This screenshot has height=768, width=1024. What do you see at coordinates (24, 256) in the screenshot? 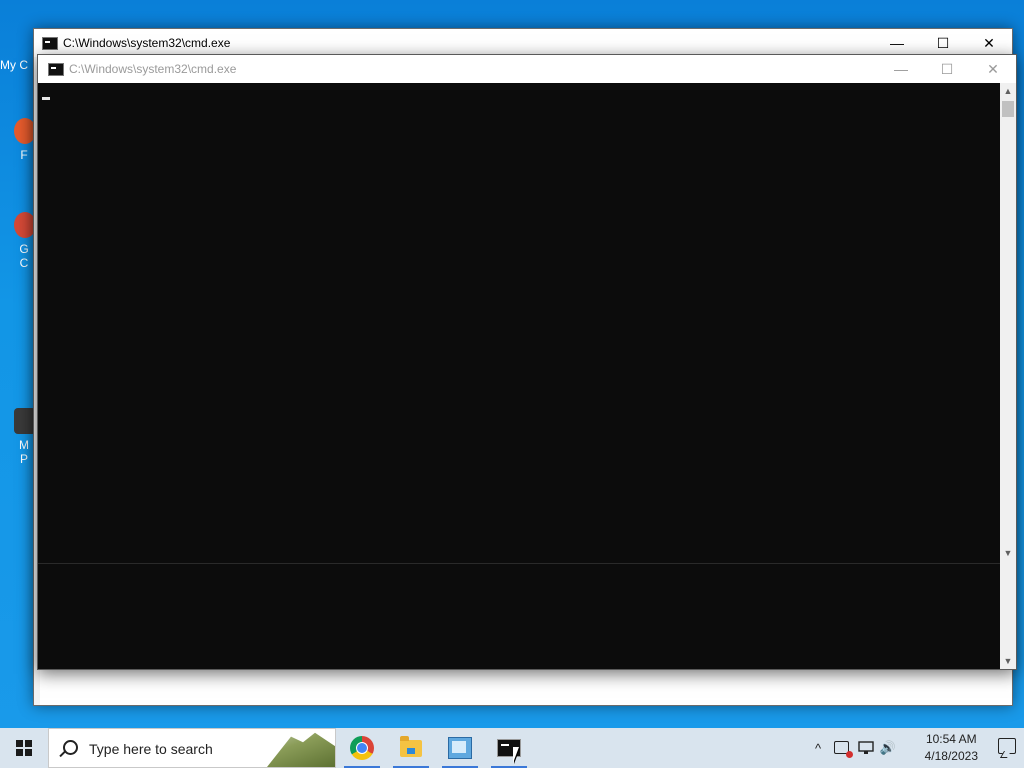
I see `desktop-icon-label: G C` at bounding box center [24, 256].